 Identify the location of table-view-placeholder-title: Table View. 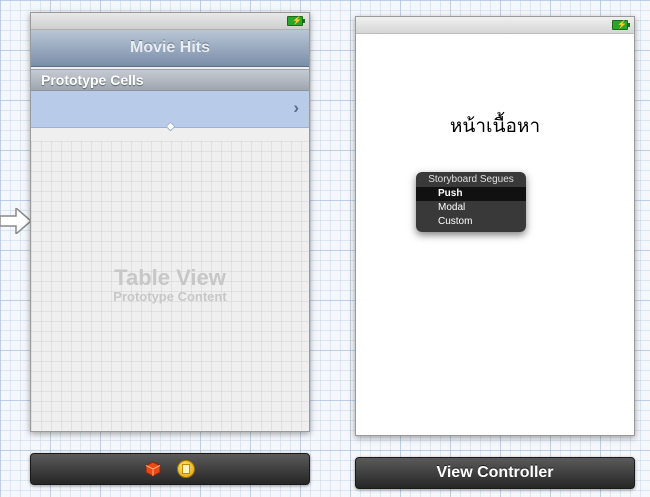
(170, 277).